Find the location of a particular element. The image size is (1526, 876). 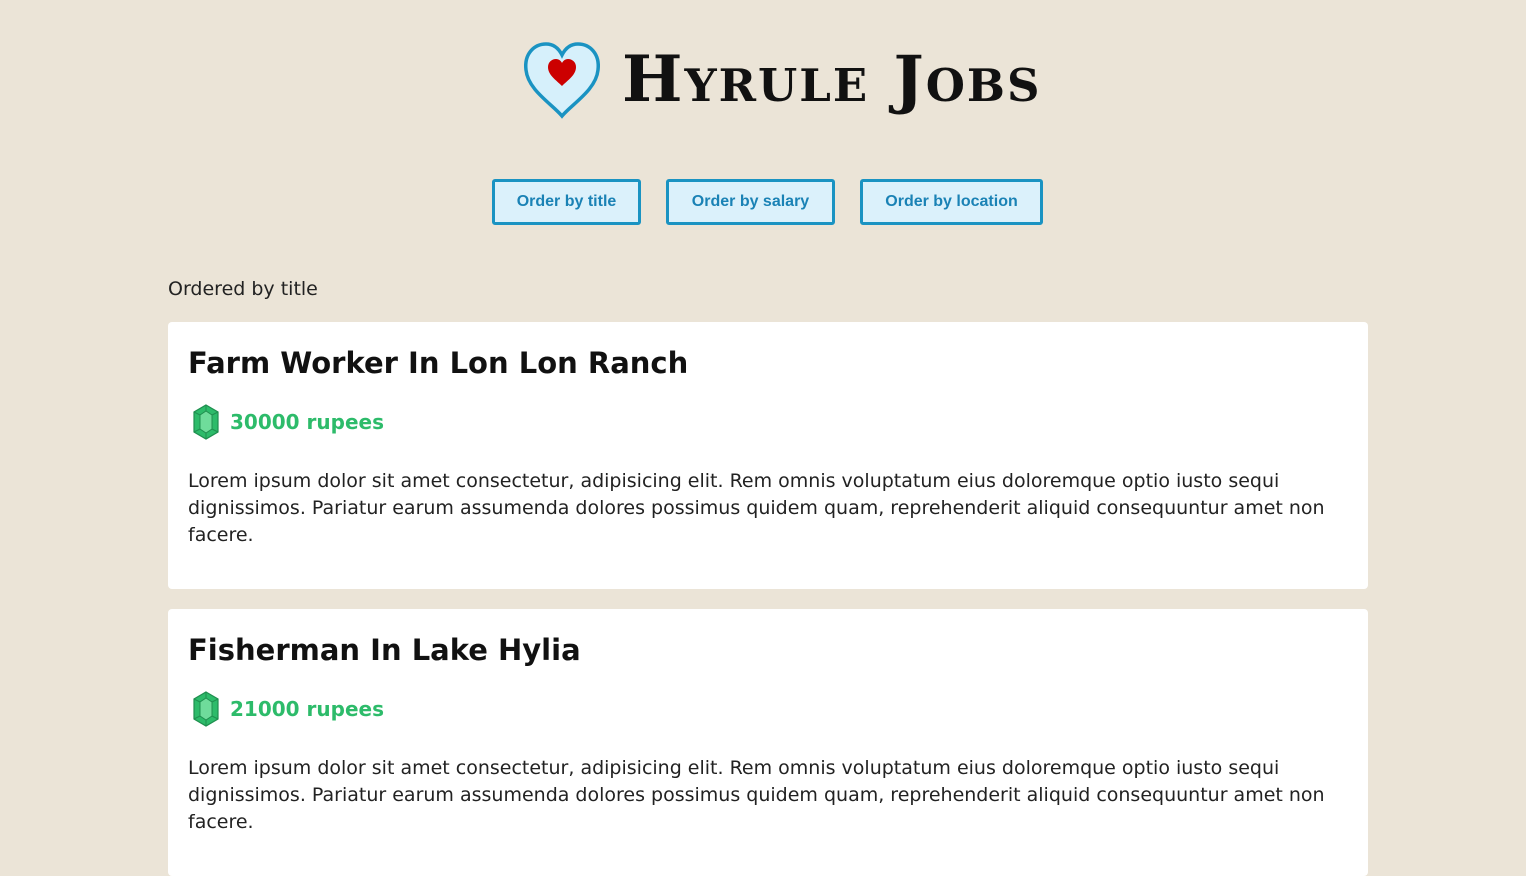

job-title: Farm Worker In Lon Lon Ranch is located at coordinates (438, 363).